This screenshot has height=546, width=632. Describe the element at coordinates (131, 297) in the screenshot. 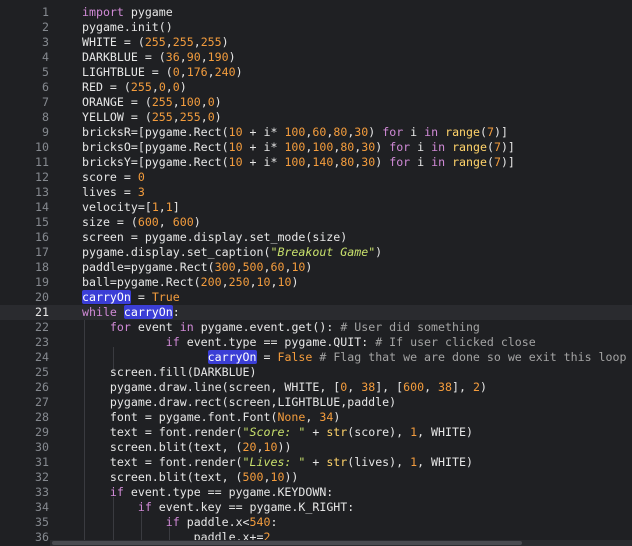

I see `code-content: carryOn = True` at that location.